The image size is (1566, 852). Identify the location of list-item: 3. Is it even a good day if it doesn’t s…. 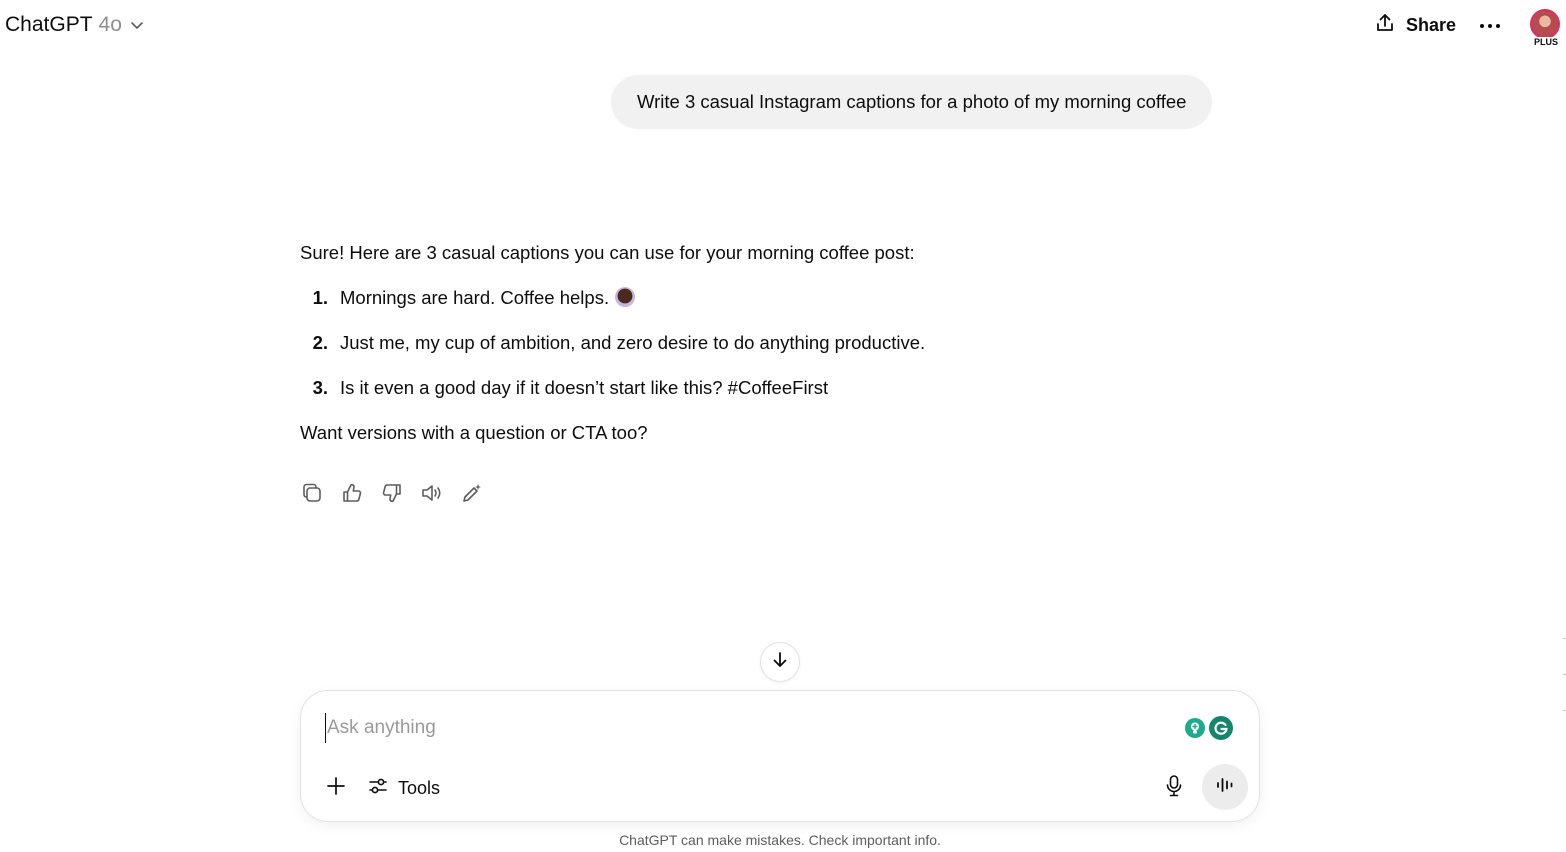
(780, 388).